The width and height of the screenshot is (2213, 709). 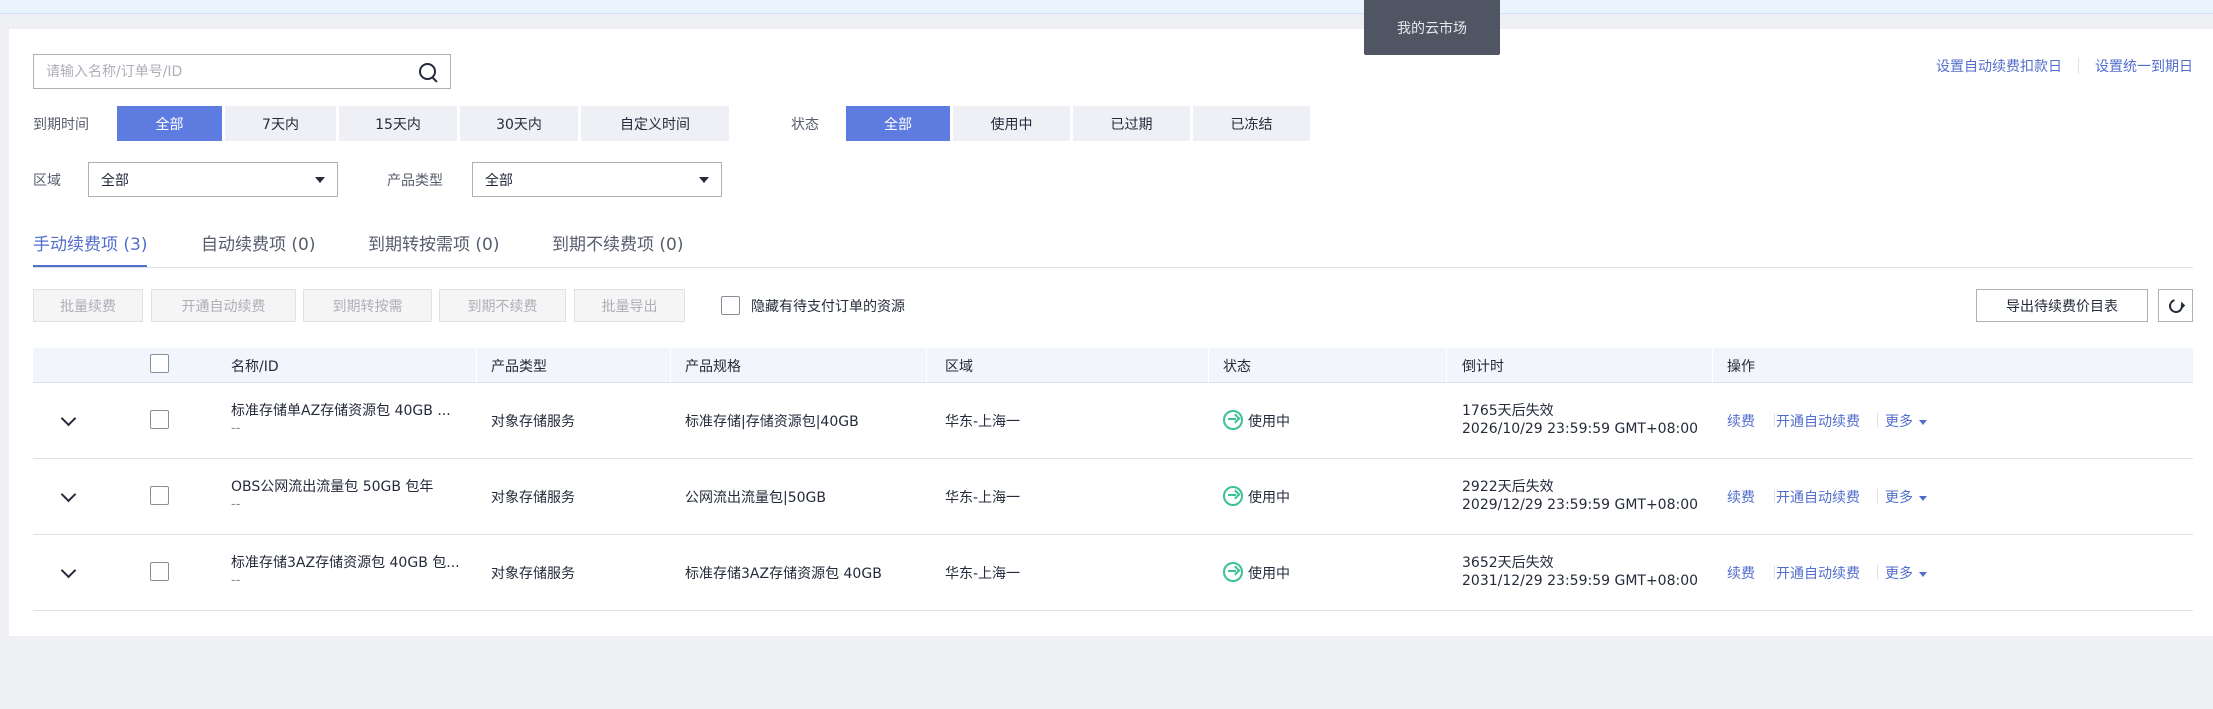 I want to click on no-renew-button: 到期不续费, so click(x=502, y=305).